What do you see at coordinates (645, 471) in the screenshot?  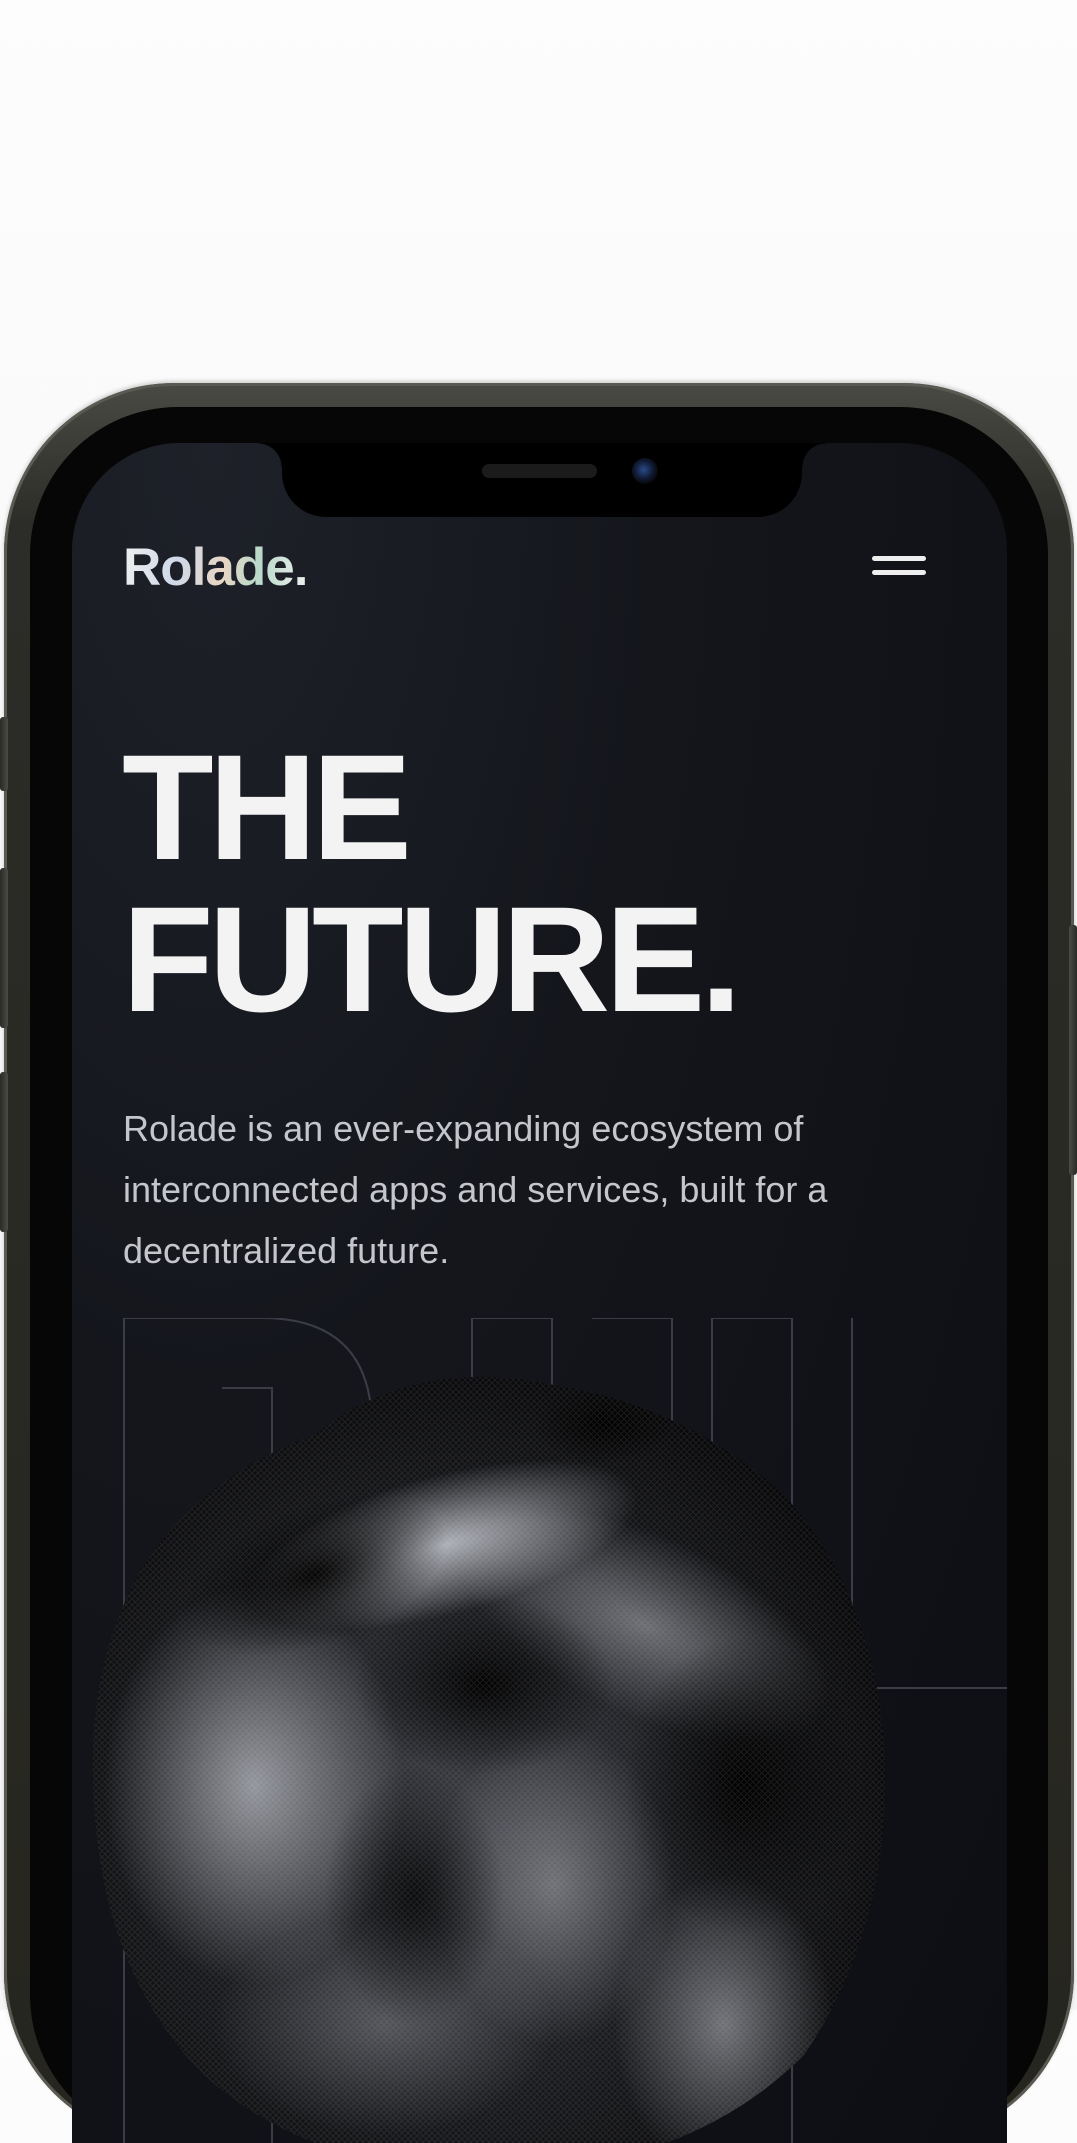 I see `front-camera` at bounding box center [645, 471].